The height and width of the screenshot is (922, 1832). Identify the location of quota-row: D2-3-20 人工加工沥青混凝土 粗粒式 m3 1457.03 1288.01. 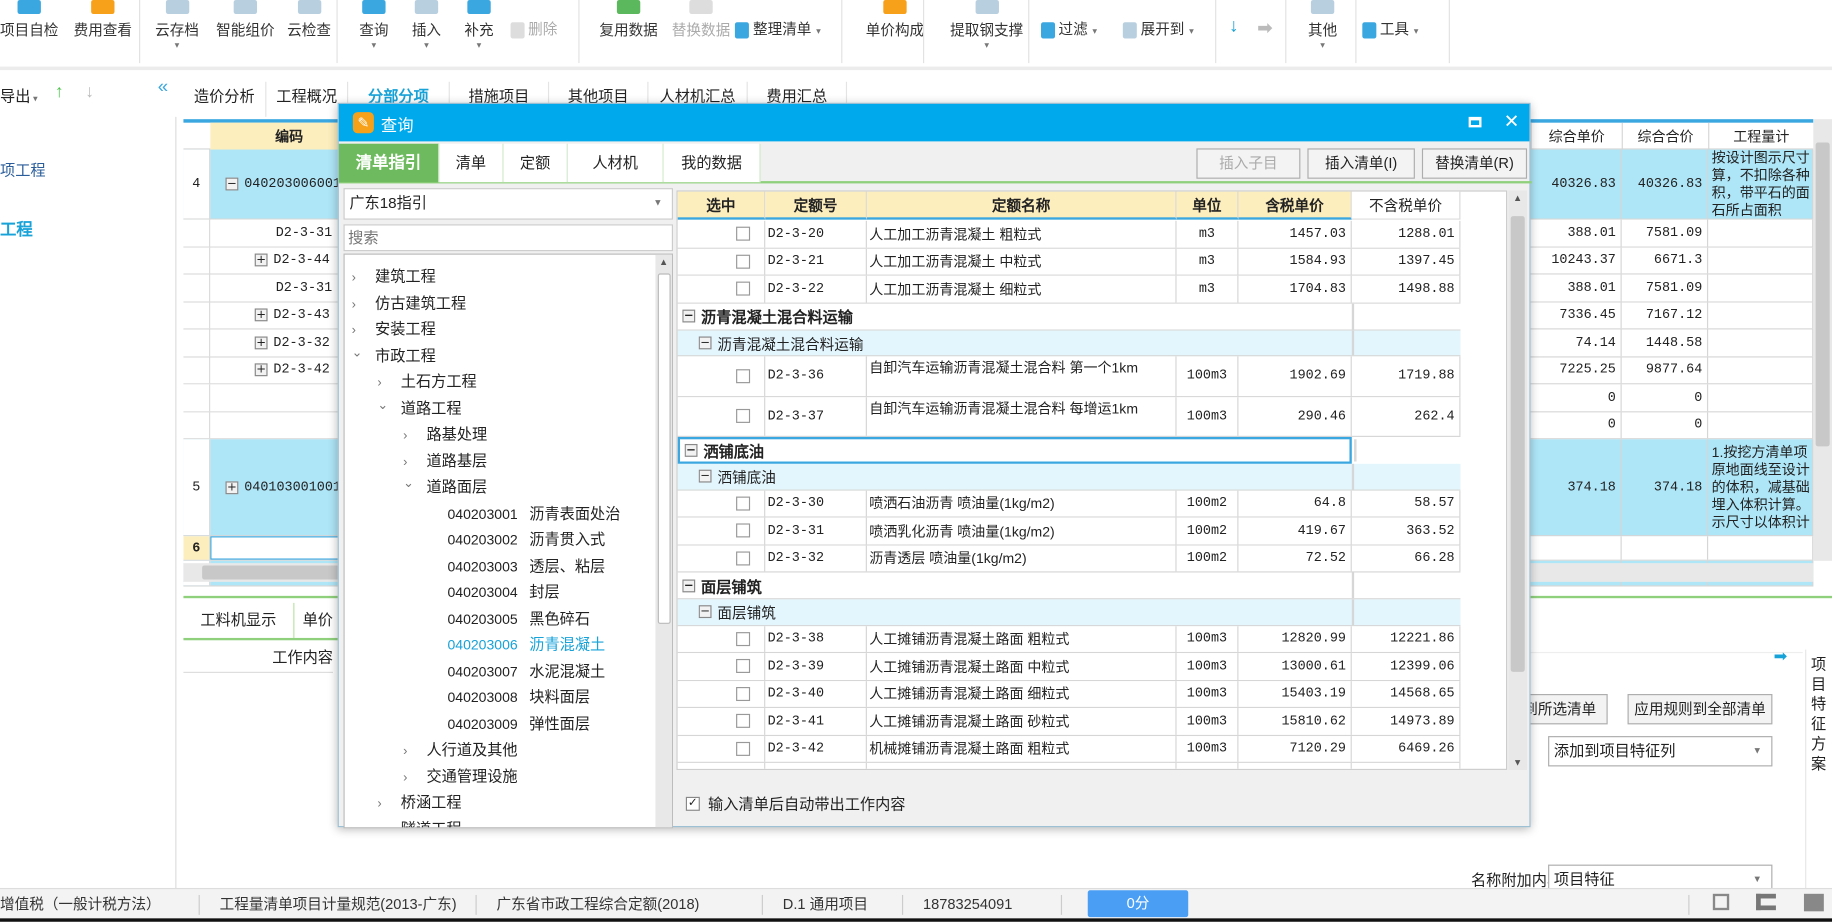
(1069, 234).